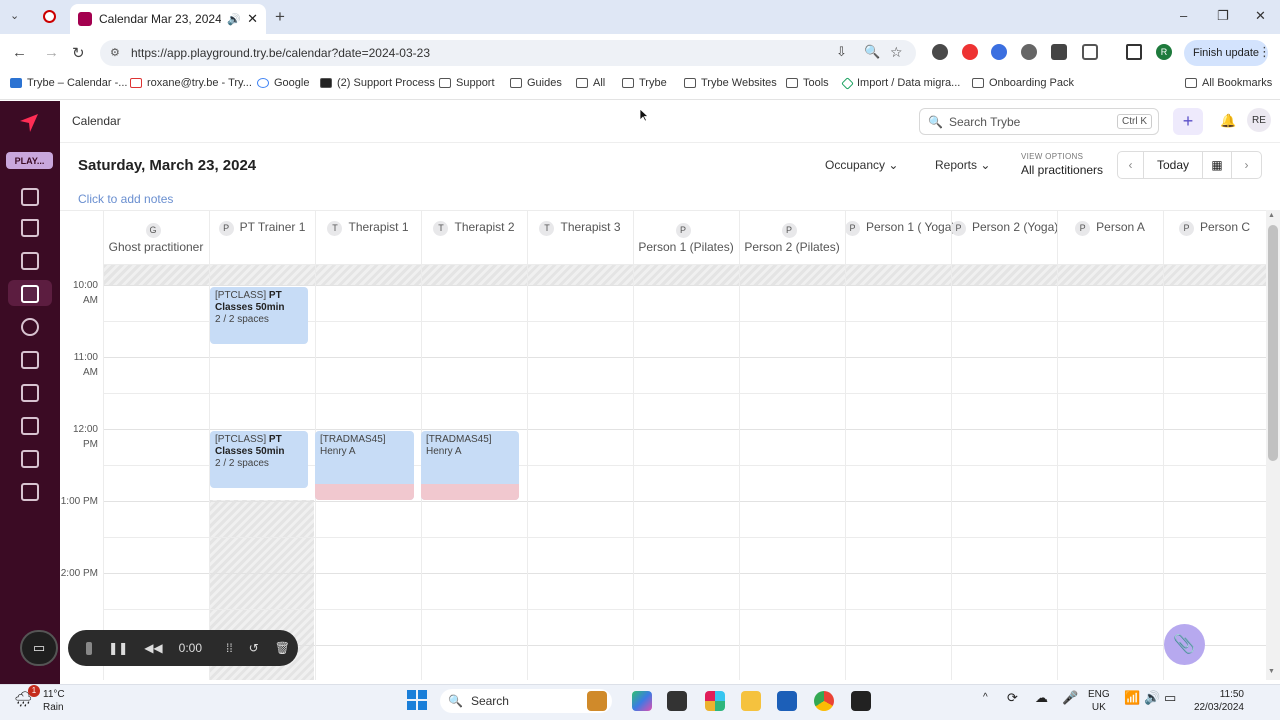 This screenshot has width=1280, height=720. Describe the element at coordinates (280, 17) in the screenshot. I see `new-tab-button: +` at that location.